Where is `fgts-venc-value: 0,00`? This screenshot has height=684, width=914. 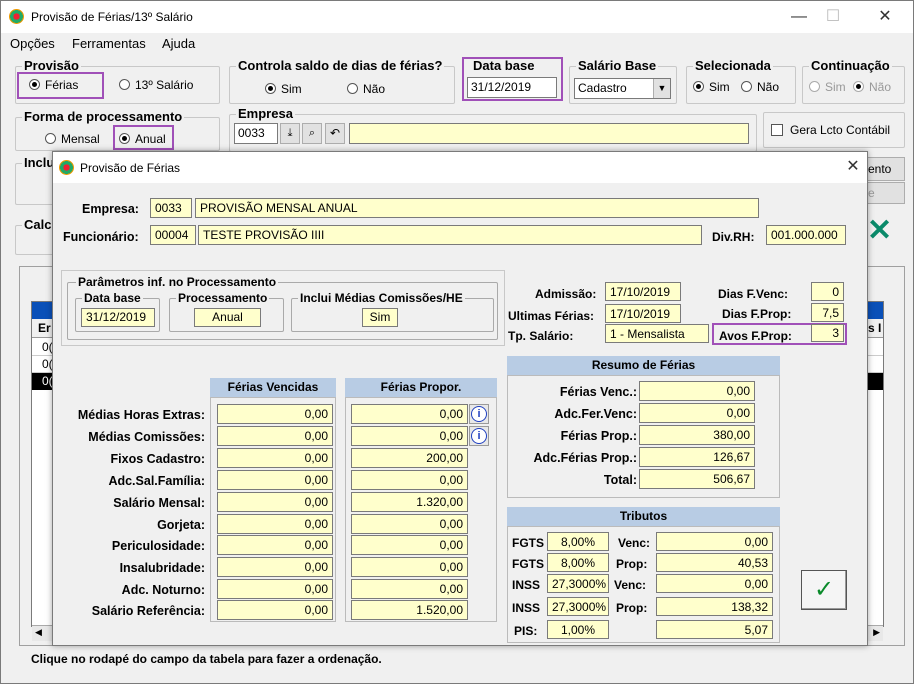
fgts-venc-value: 0,00 is located at coordinates (714, 541).